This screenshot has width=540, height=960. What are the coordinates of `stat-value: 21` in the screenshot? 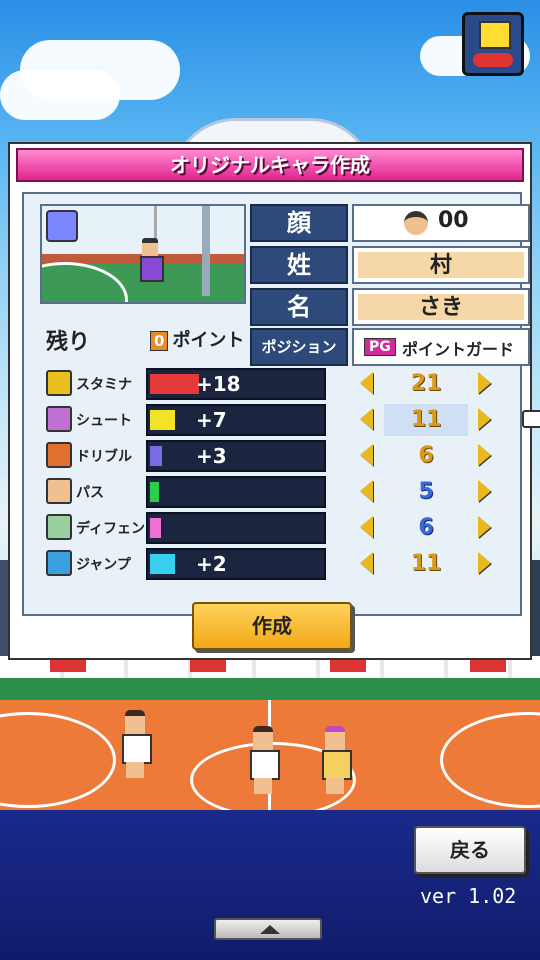 It's located at (426, 383).